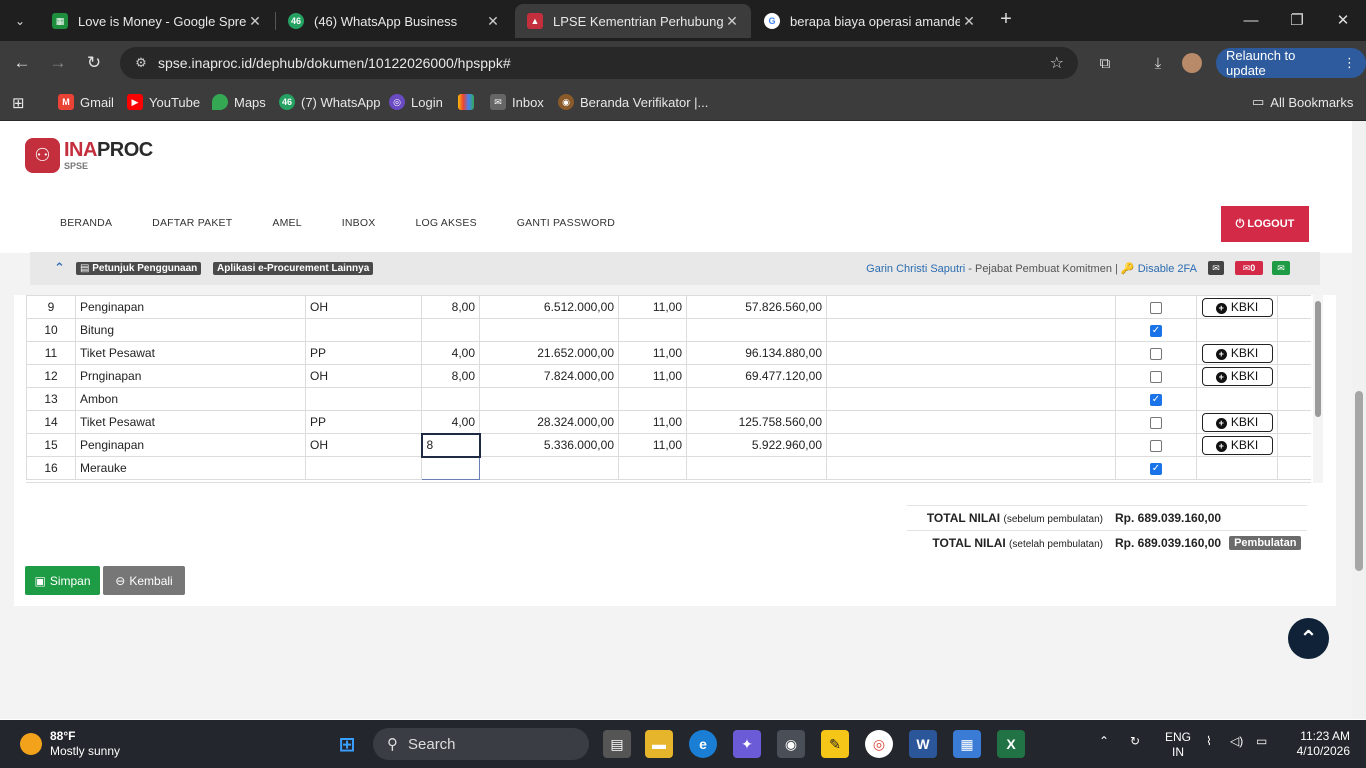  What do you see at coordinates (747, 744) in the screenshot?
I see `copilot-icon: ✦` at bounding box center [747, 744].